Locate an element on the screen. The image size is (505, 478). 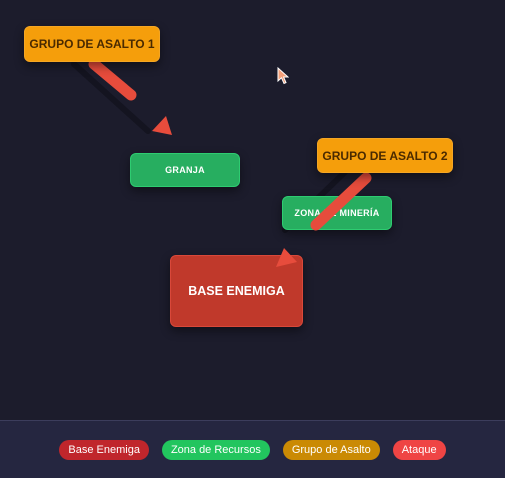
assault-group-1-label: GRUPO DE ASALTO 1 is located at coordinates (92, 44).